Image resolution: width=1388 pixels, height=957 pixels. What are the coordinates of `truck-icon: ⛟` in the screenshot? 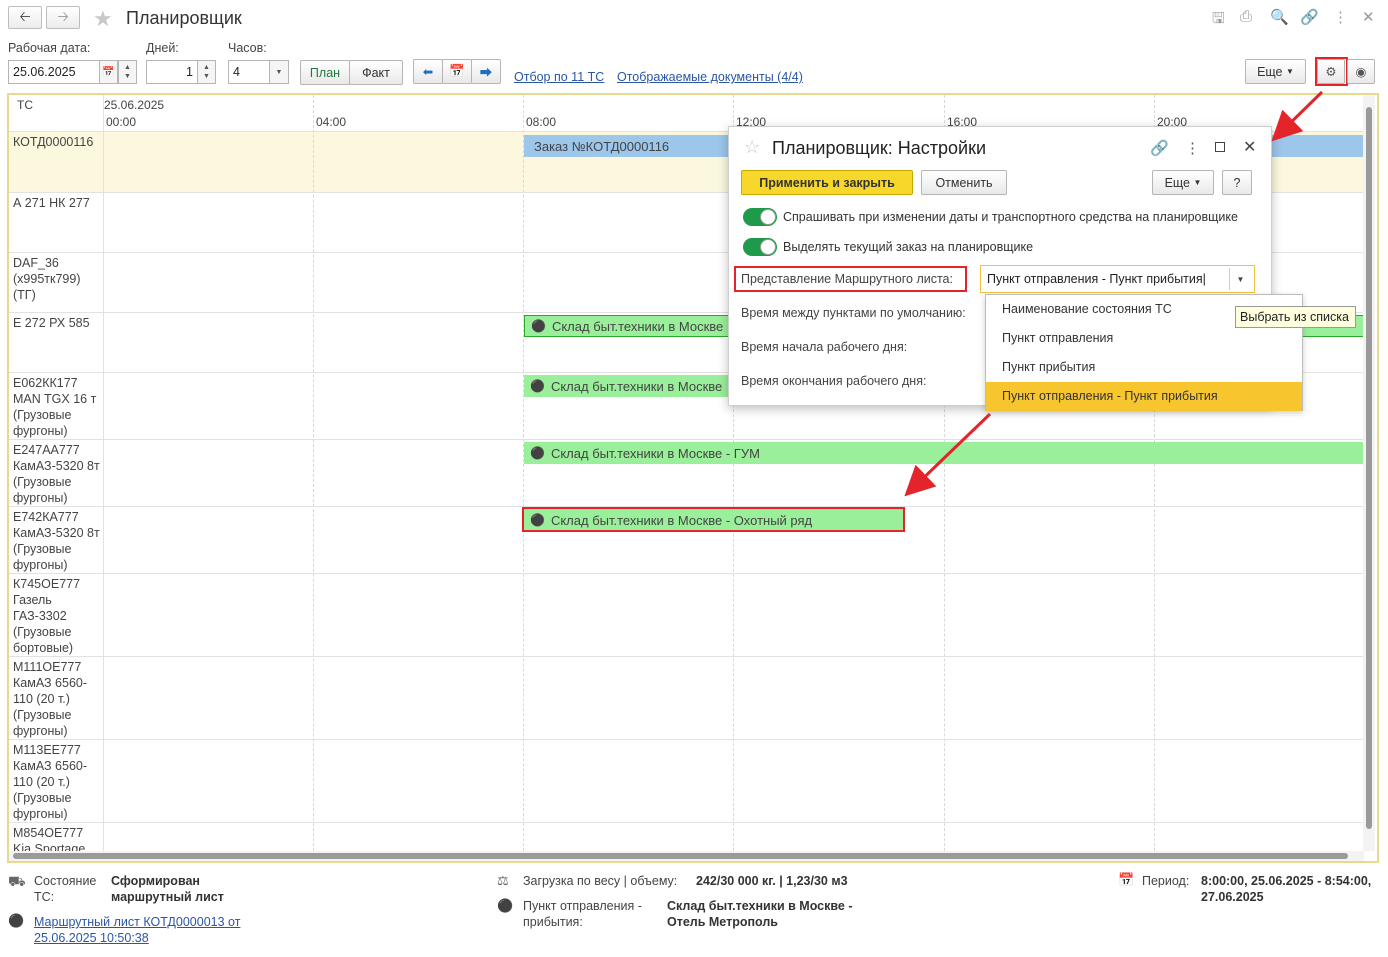 It's located at (17, 881).